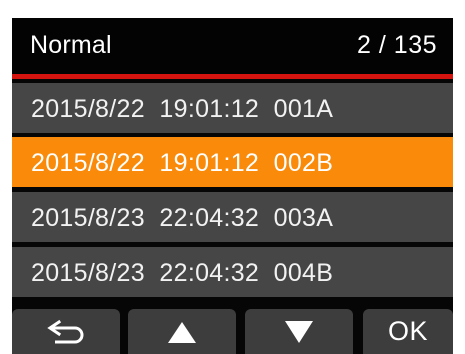 The height and width of the screenshot is (354, 465). I want to click on bottom-toolbar: OK, so click(232, 331).